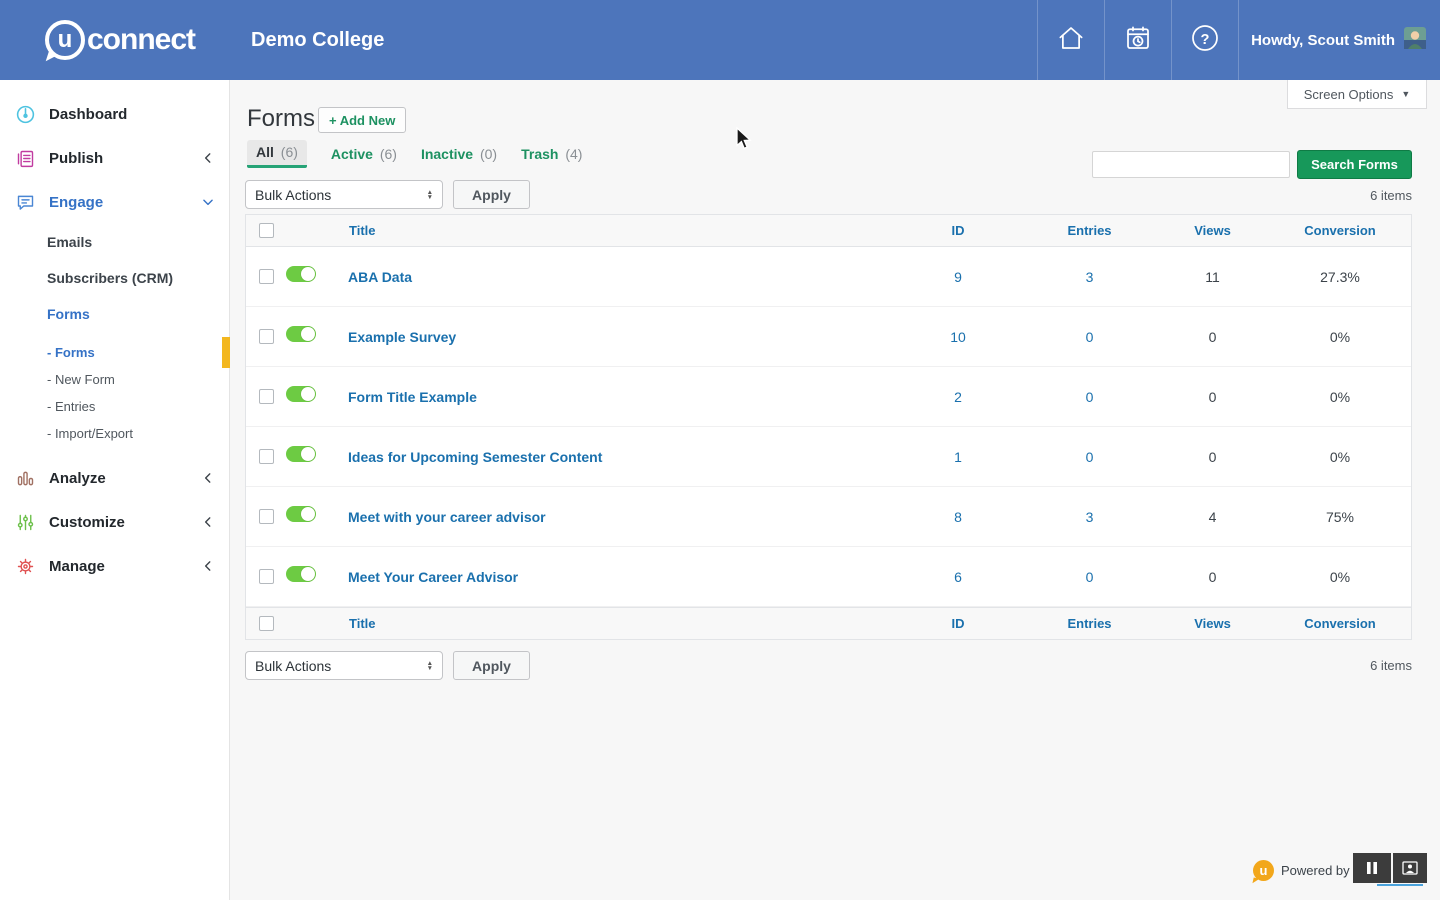 Image resolution: width=1440 pixels, height=900 pixels. I want to click on table-row: ABA Data 9 3 11 27.3%, so click(828, 277).